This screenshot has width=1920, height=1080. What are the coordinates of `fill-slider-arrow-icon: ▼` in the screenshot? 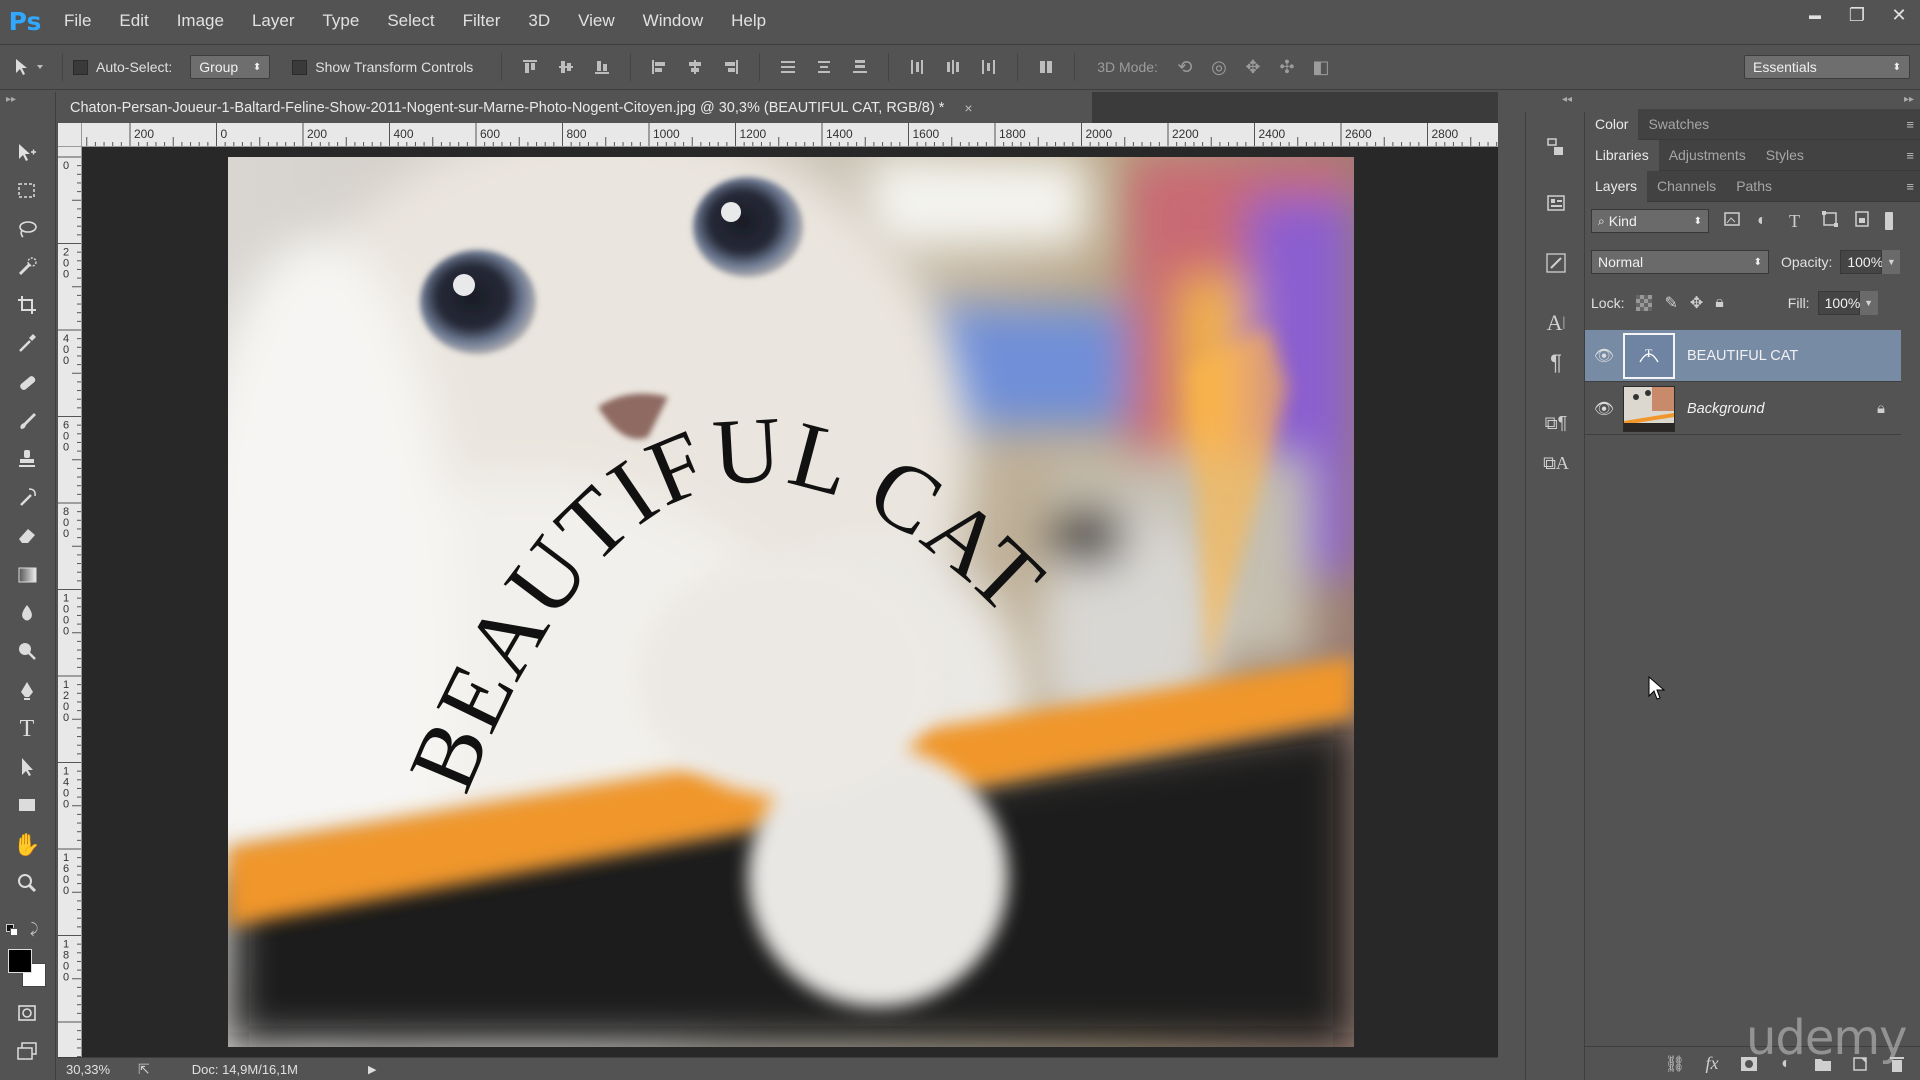 It's located at (1868, 303).